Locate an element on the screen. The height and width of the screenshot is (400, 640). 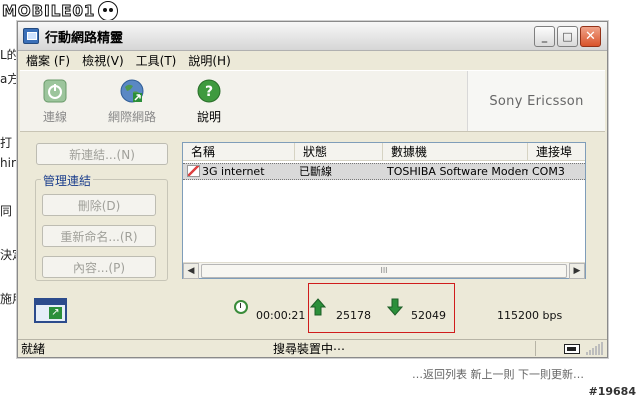
manage-connections-group: 管理連結 刪除(D) 重新命名...(R) 內容...(P) is located at coordinates (101, 226).